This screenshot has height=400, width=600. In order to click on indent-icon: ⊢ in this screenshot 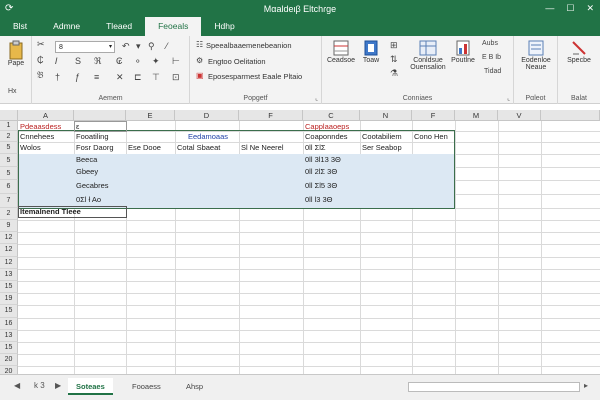, I will do `click(176, 61)`.